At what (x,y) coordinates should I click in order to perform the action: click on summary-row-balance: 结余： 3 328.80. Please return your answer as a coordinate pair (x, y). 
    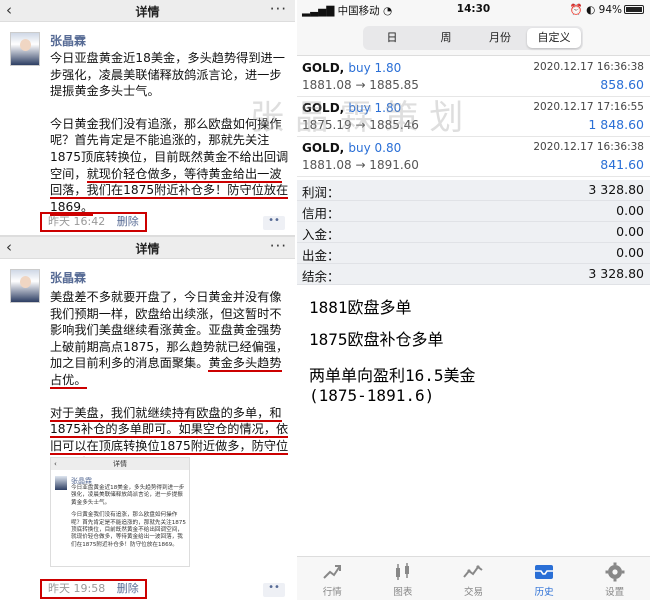
    Looking at the image, I should click on (473, 274).